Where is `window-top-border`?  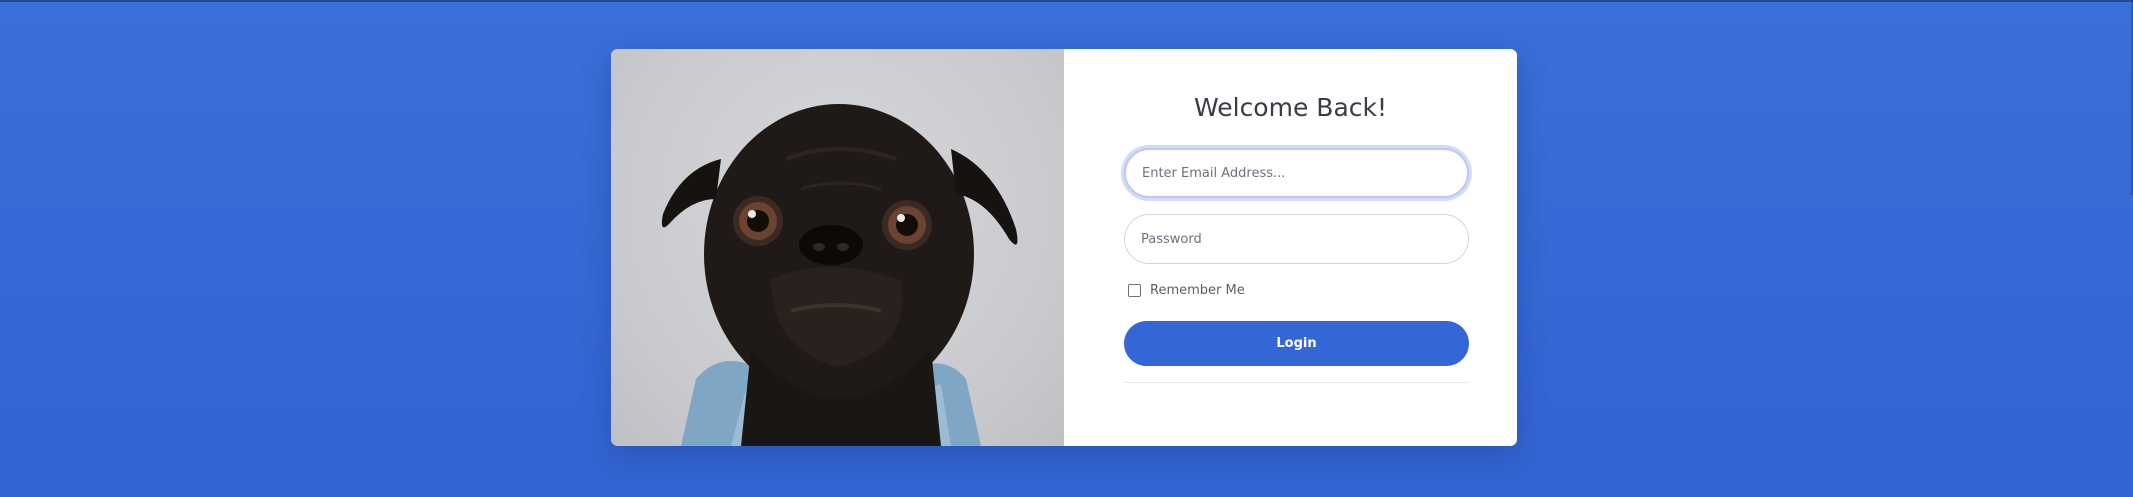
window-top-border is located at coordinates (1066, 1).